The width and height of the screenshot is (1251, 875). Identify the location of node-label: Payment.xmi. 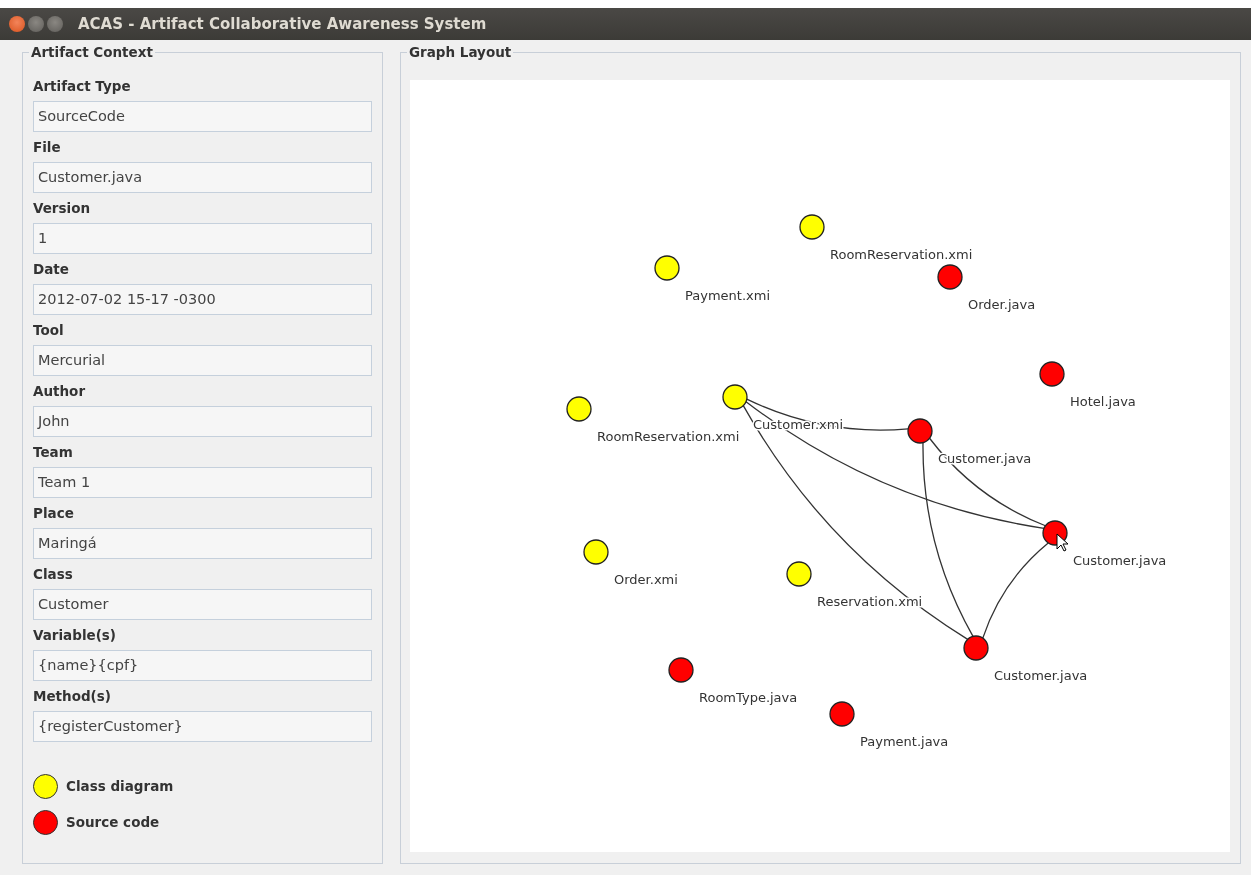
(727, 295).